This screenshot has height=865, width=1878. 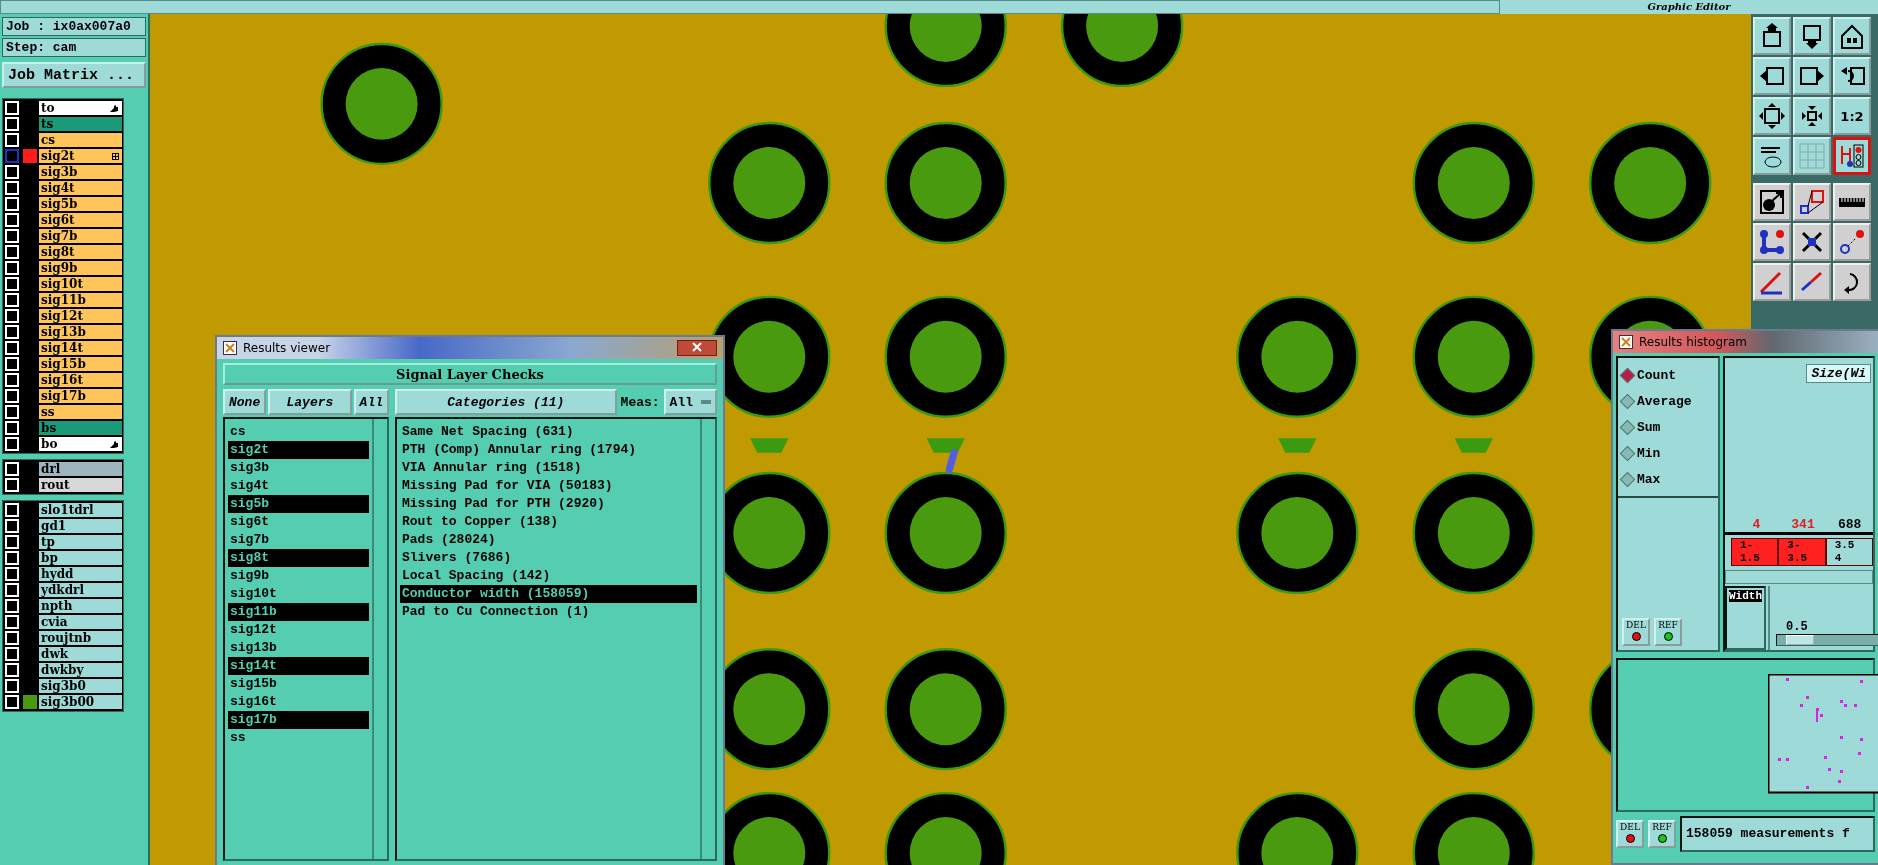 What do you see at coordinates (298, 684) in the screenshot?
I see `layer-item: sig15b` at bounding box center [298, 684].